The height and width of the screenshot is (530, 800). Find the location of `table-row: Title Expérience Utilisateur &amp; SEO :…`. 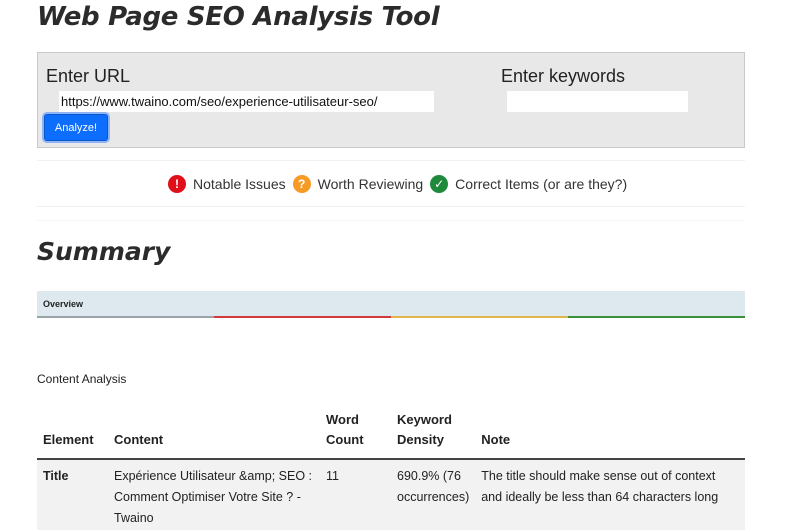

table-row: Title Expérience Utilisateur &amp; SEO :… is located at coordinates (391, 494).